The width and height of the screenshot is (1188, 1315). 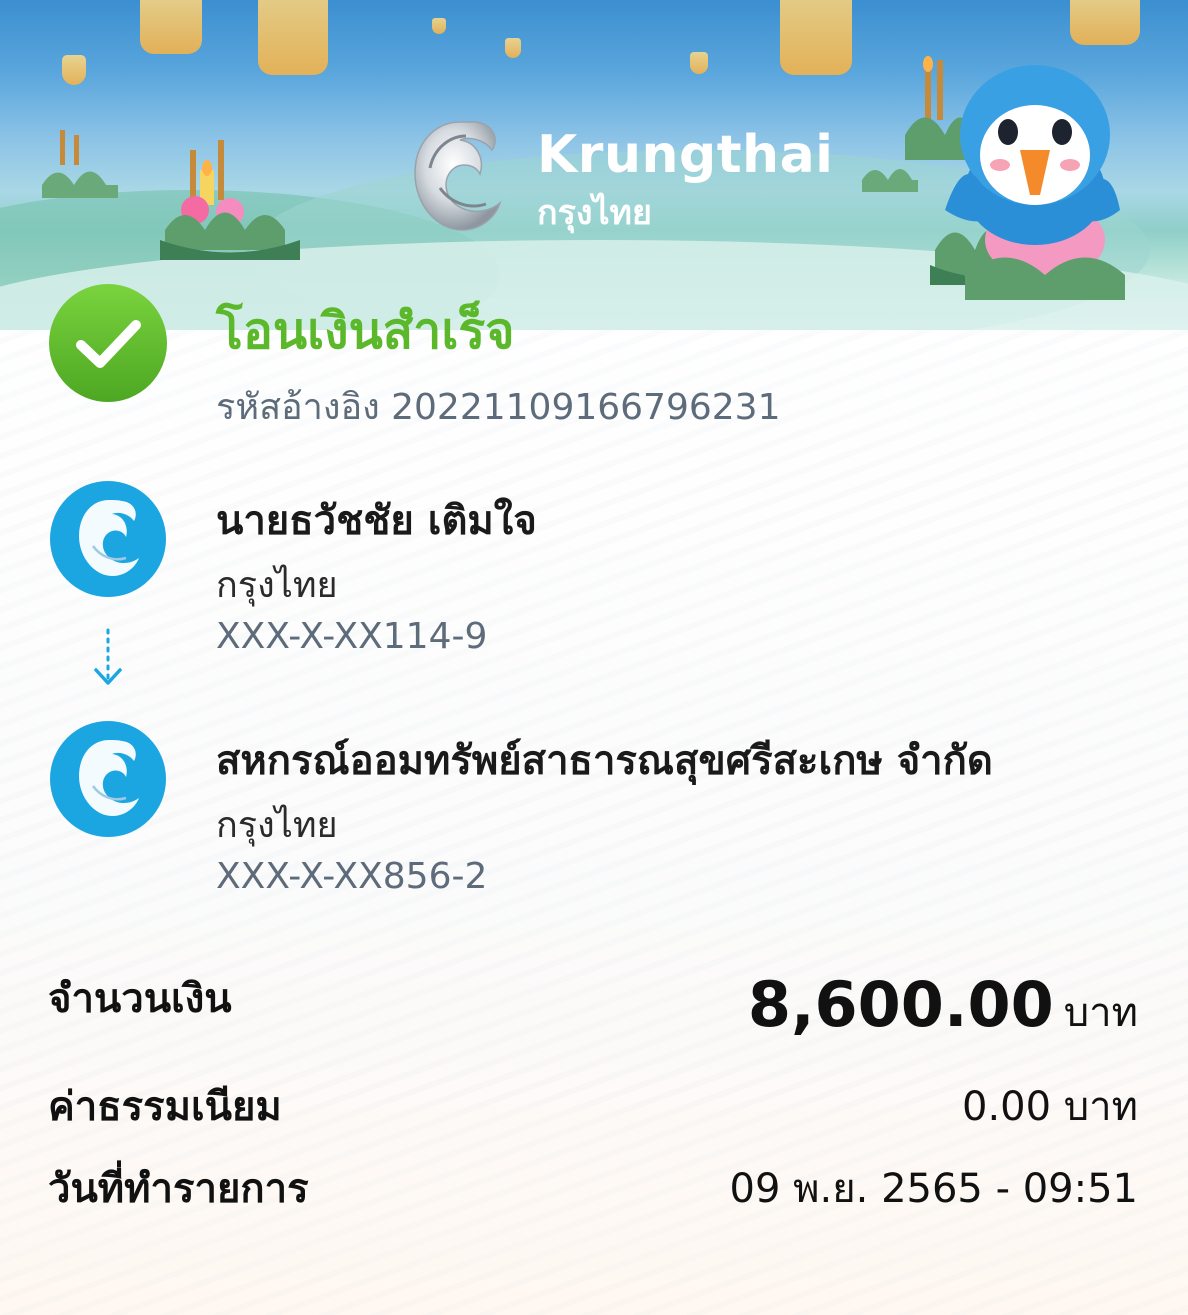 What do you see at coordinates (277, 825) in the screenshot?
I see `receiver-bank: กรุงไทย` at bounding box center [277, 825].